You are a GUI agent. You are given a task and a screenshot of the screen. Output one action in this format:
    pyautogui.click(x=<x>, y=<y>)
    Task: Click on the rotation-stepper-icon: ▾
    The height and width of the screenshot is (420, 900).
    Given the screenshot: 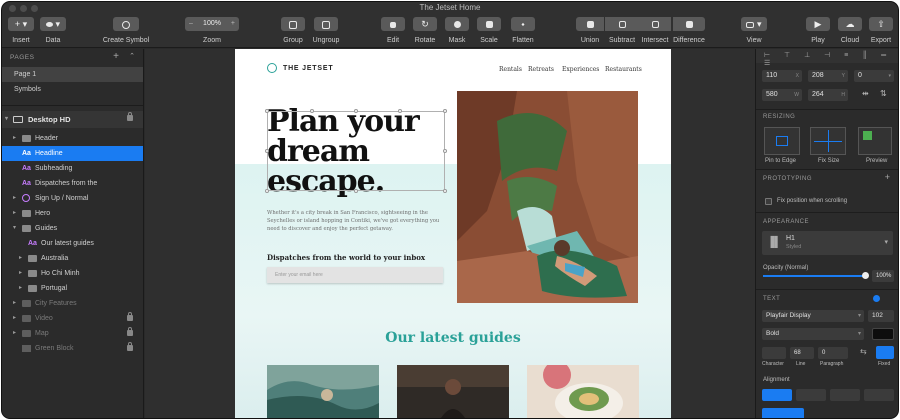 What is the action you would take?
    pyautogui.click(x=889, y=76)
    